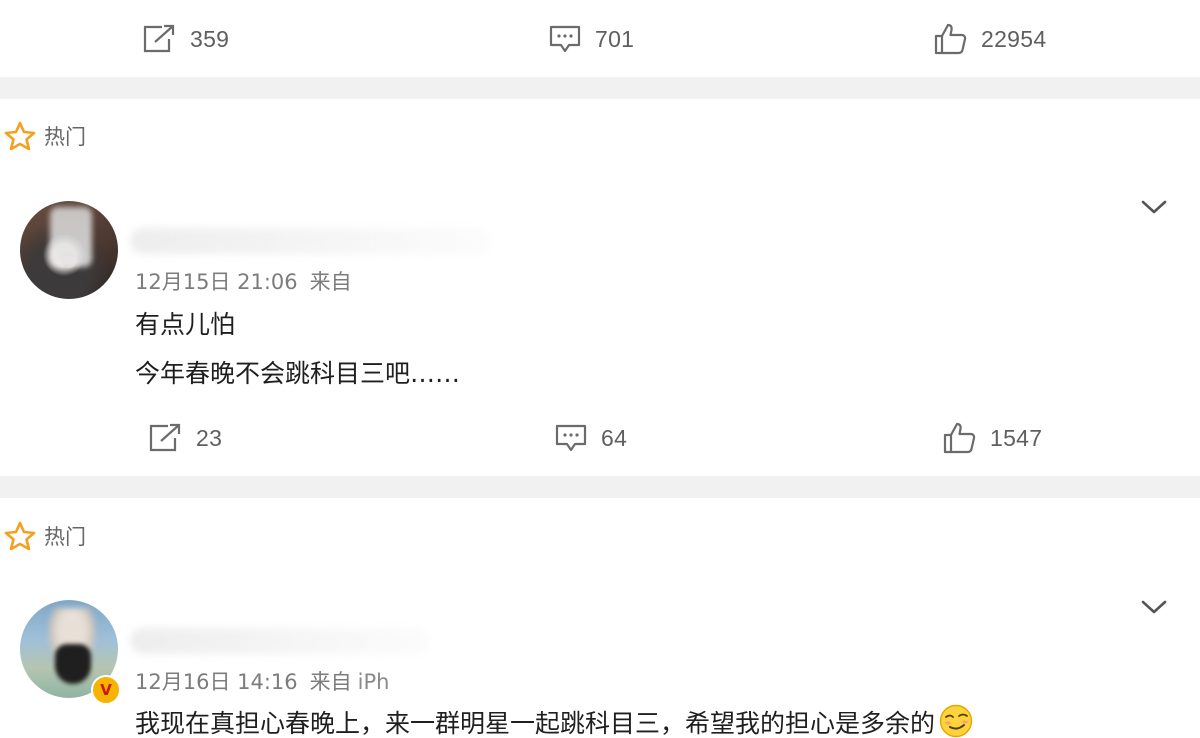 Image resolution: width=1200 pixels, height=738 pixels. I want to click on comment-meta: 12月16日 14:16 来自 iPh, so click(262, 681).